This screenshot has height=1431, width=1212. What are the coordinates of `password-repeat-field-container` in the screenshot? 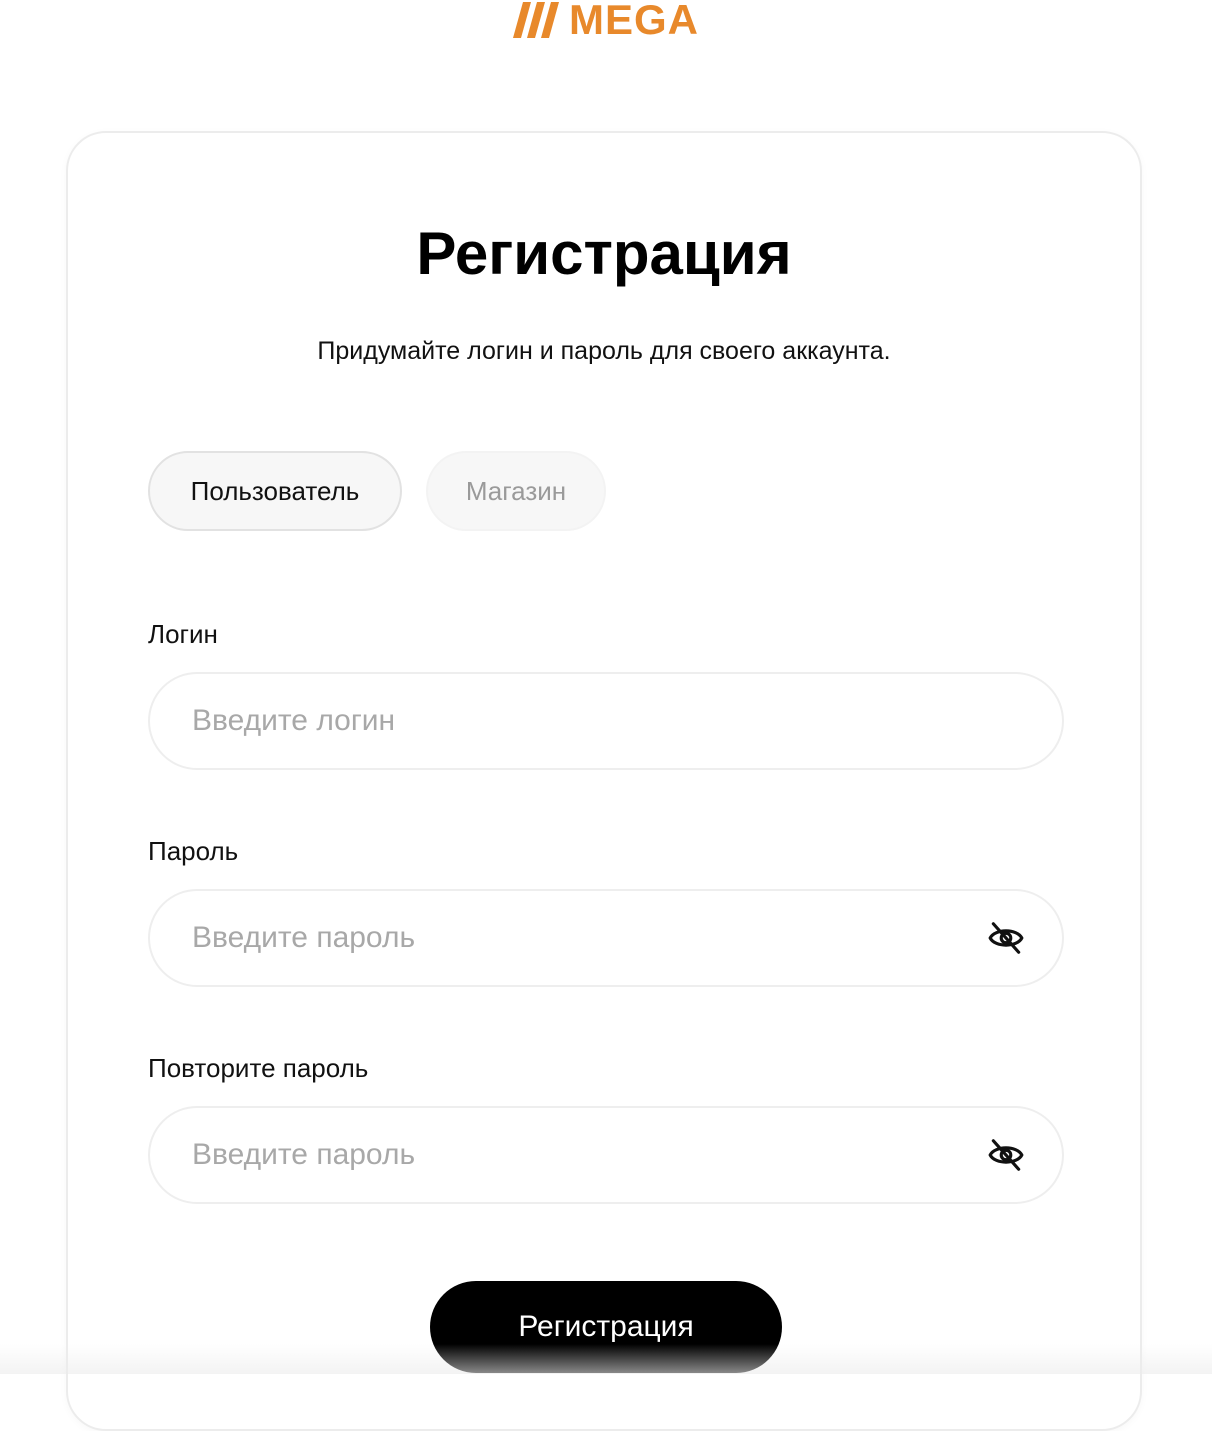 It's located at (606, 1155).